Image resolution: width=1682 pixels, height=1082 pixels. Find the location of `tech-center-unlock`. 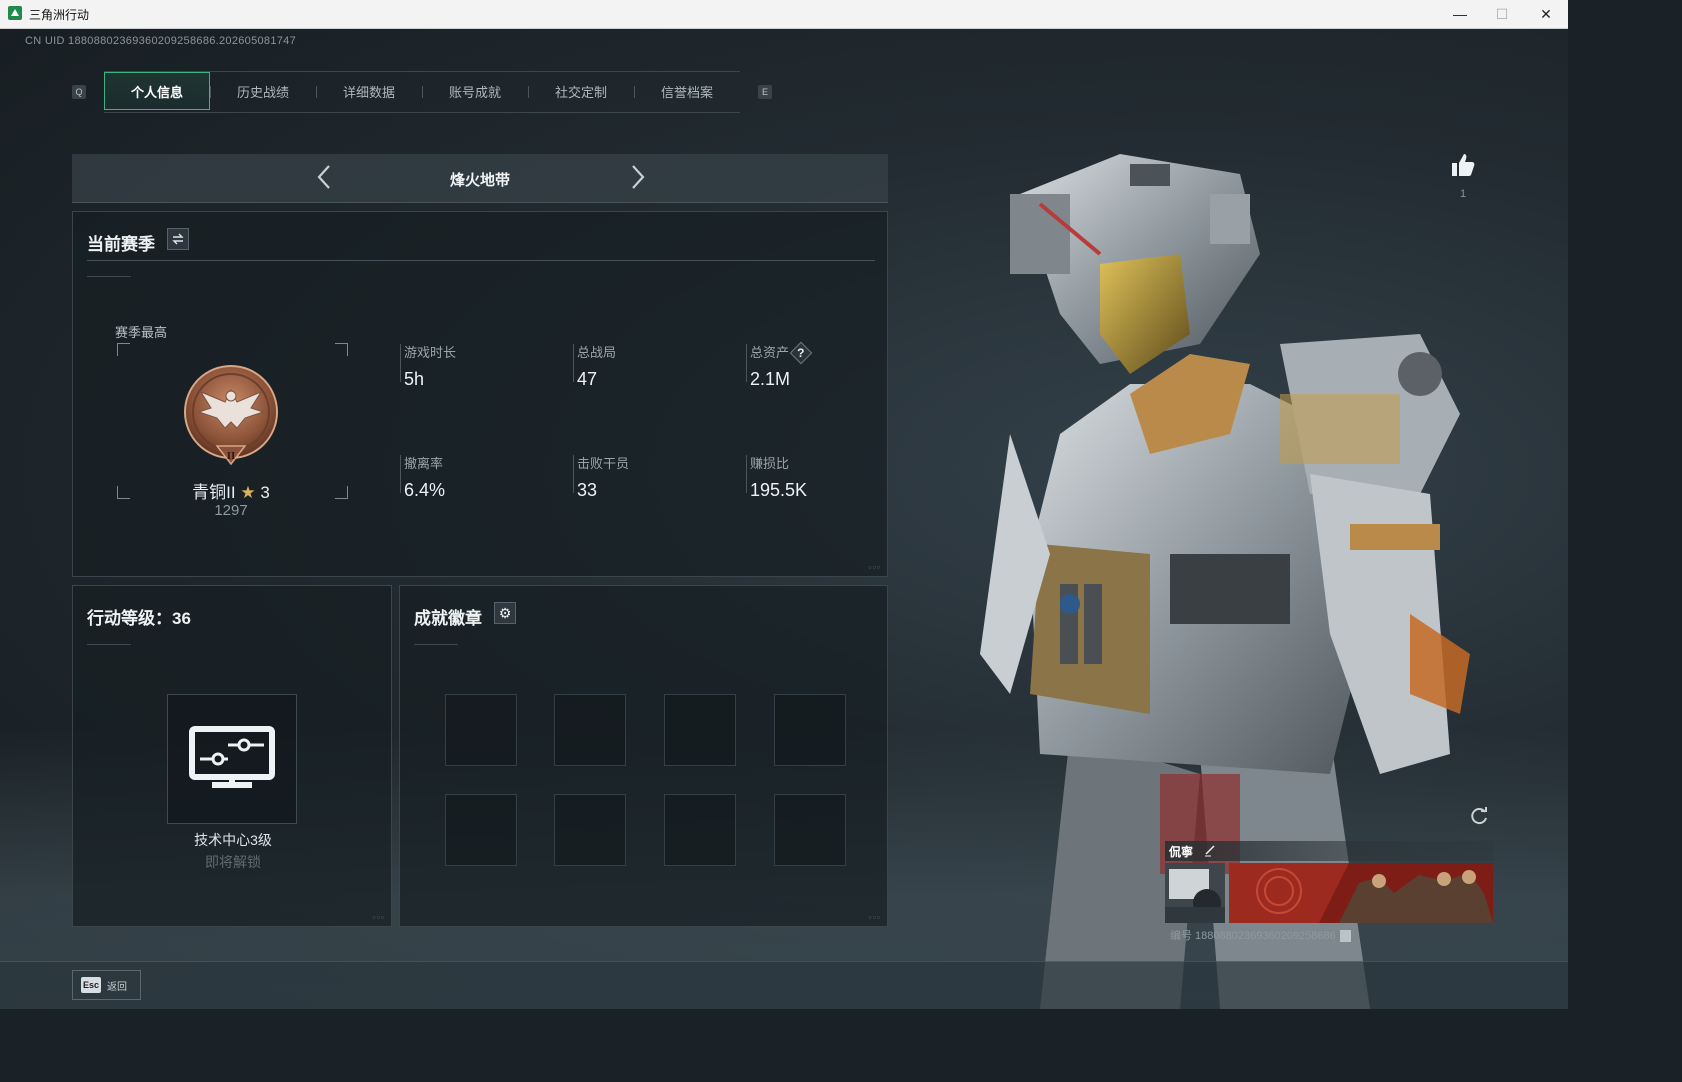

tech-center-unlock is located at coordinates (232, 759).